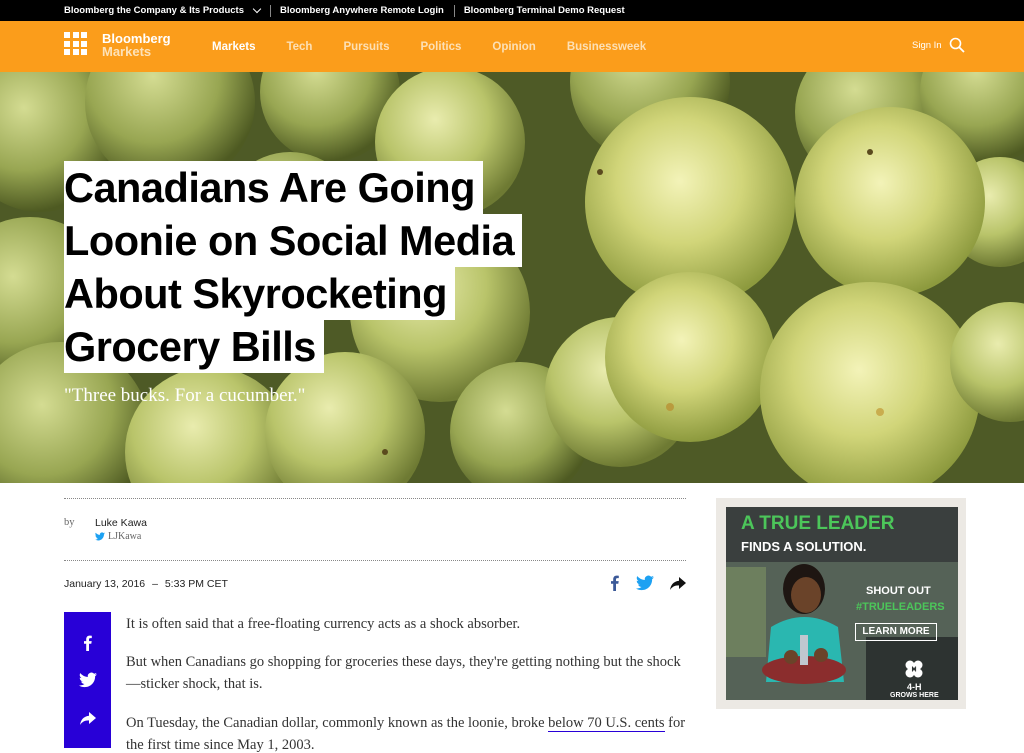 This screenshot has height=753, width=1024. Describe the element at coordinates (293, 240) in the screenshot. I see `headline-line: Loonie on Social Media` at that location.